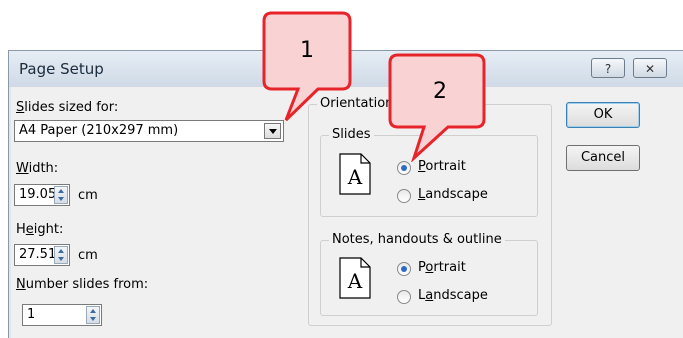  I want to click on callout-2-number: 2, so click(440, 91).